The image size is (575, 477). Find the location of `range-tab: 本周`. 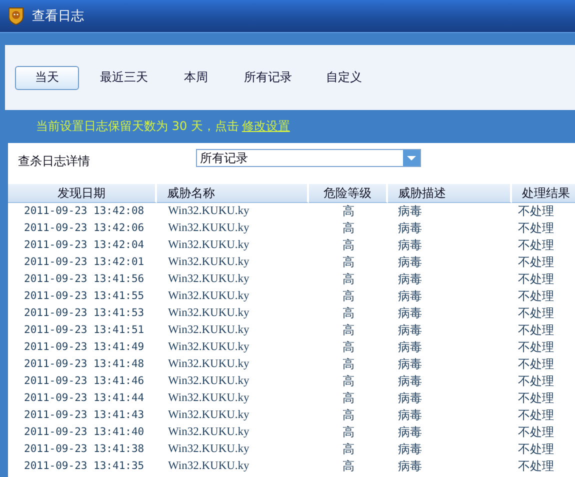

range-tab: 本周 is located at coordinates (196, 78).